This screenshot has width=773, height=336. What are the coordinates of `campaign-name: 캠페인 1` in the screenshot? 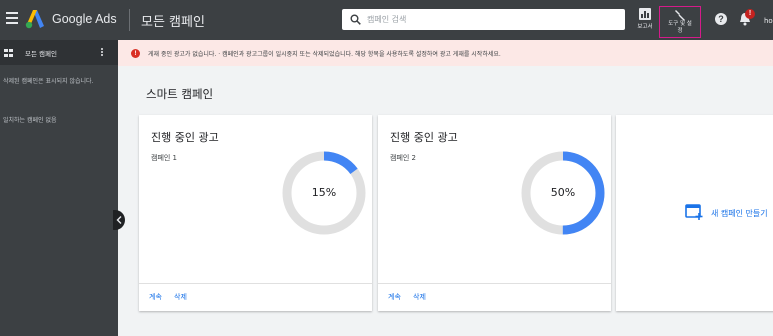 It's located at (164, 158).